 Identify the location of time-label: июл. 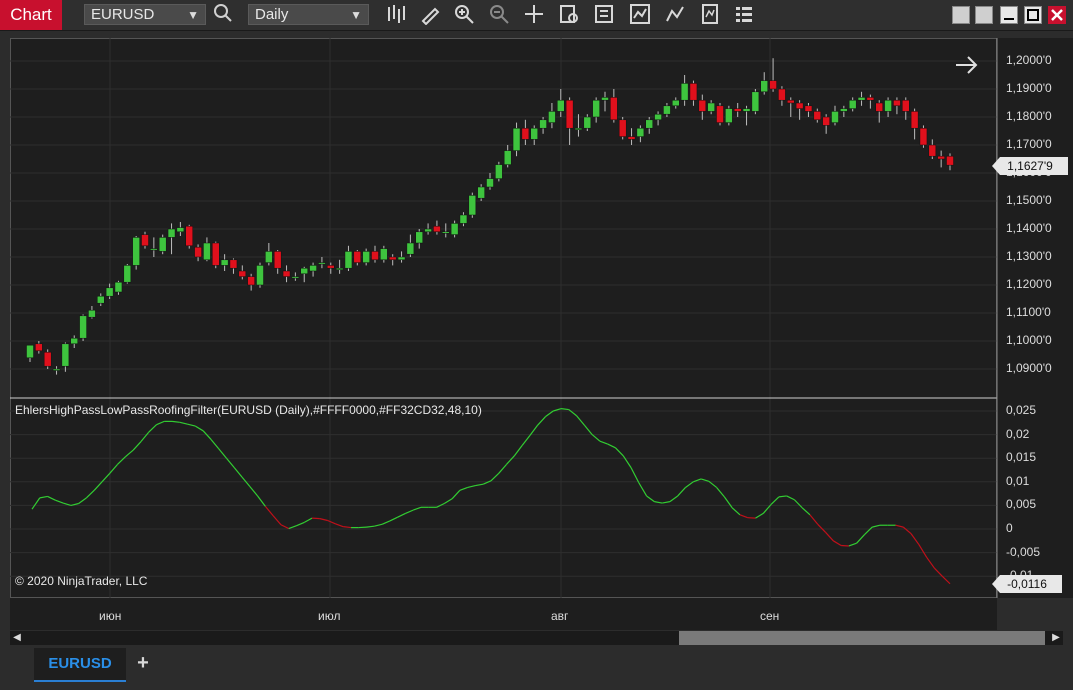
(329, 616).